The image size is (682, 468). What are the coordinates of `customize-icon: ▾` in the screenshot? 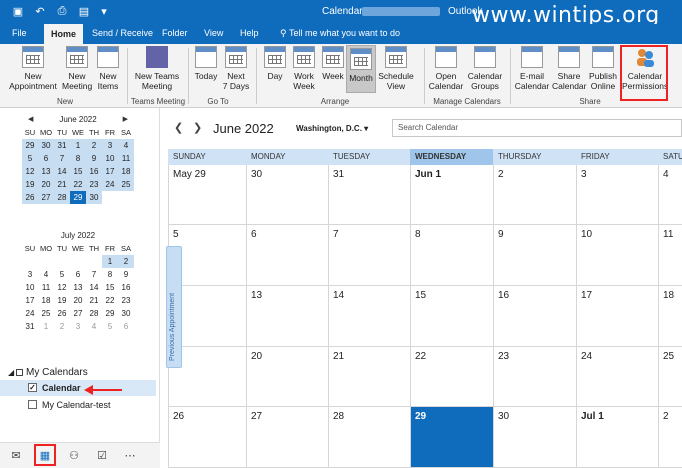 It's located at (104, 11).